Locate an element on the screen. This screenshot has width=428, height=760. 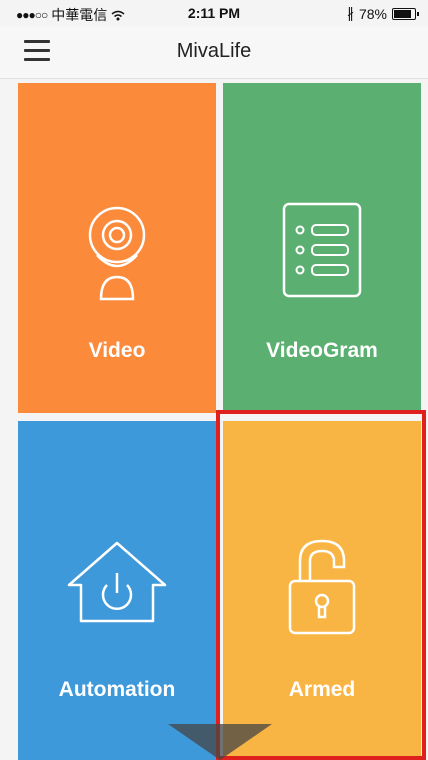
nav-bar: MivaLife is located at coordinates (214, 52).